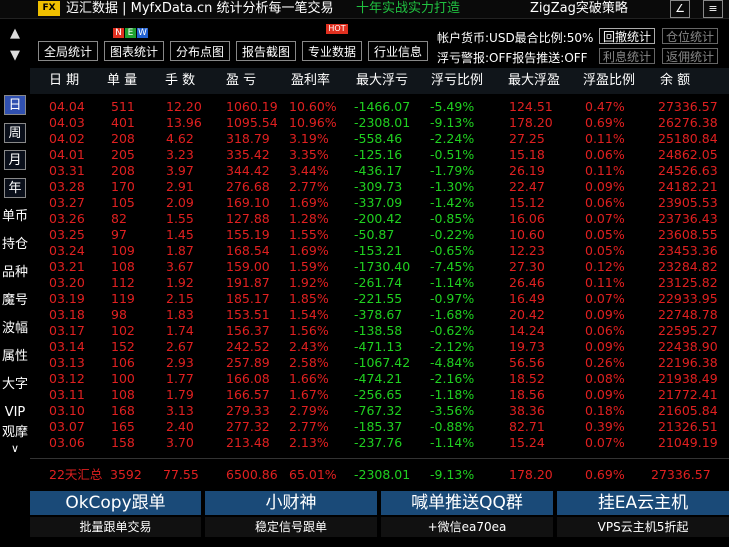  What do you see at coordinates (527, 202) in the screenshot?
I see `cell-max-float-profit: 15.12` at bounding box center [527, 202].